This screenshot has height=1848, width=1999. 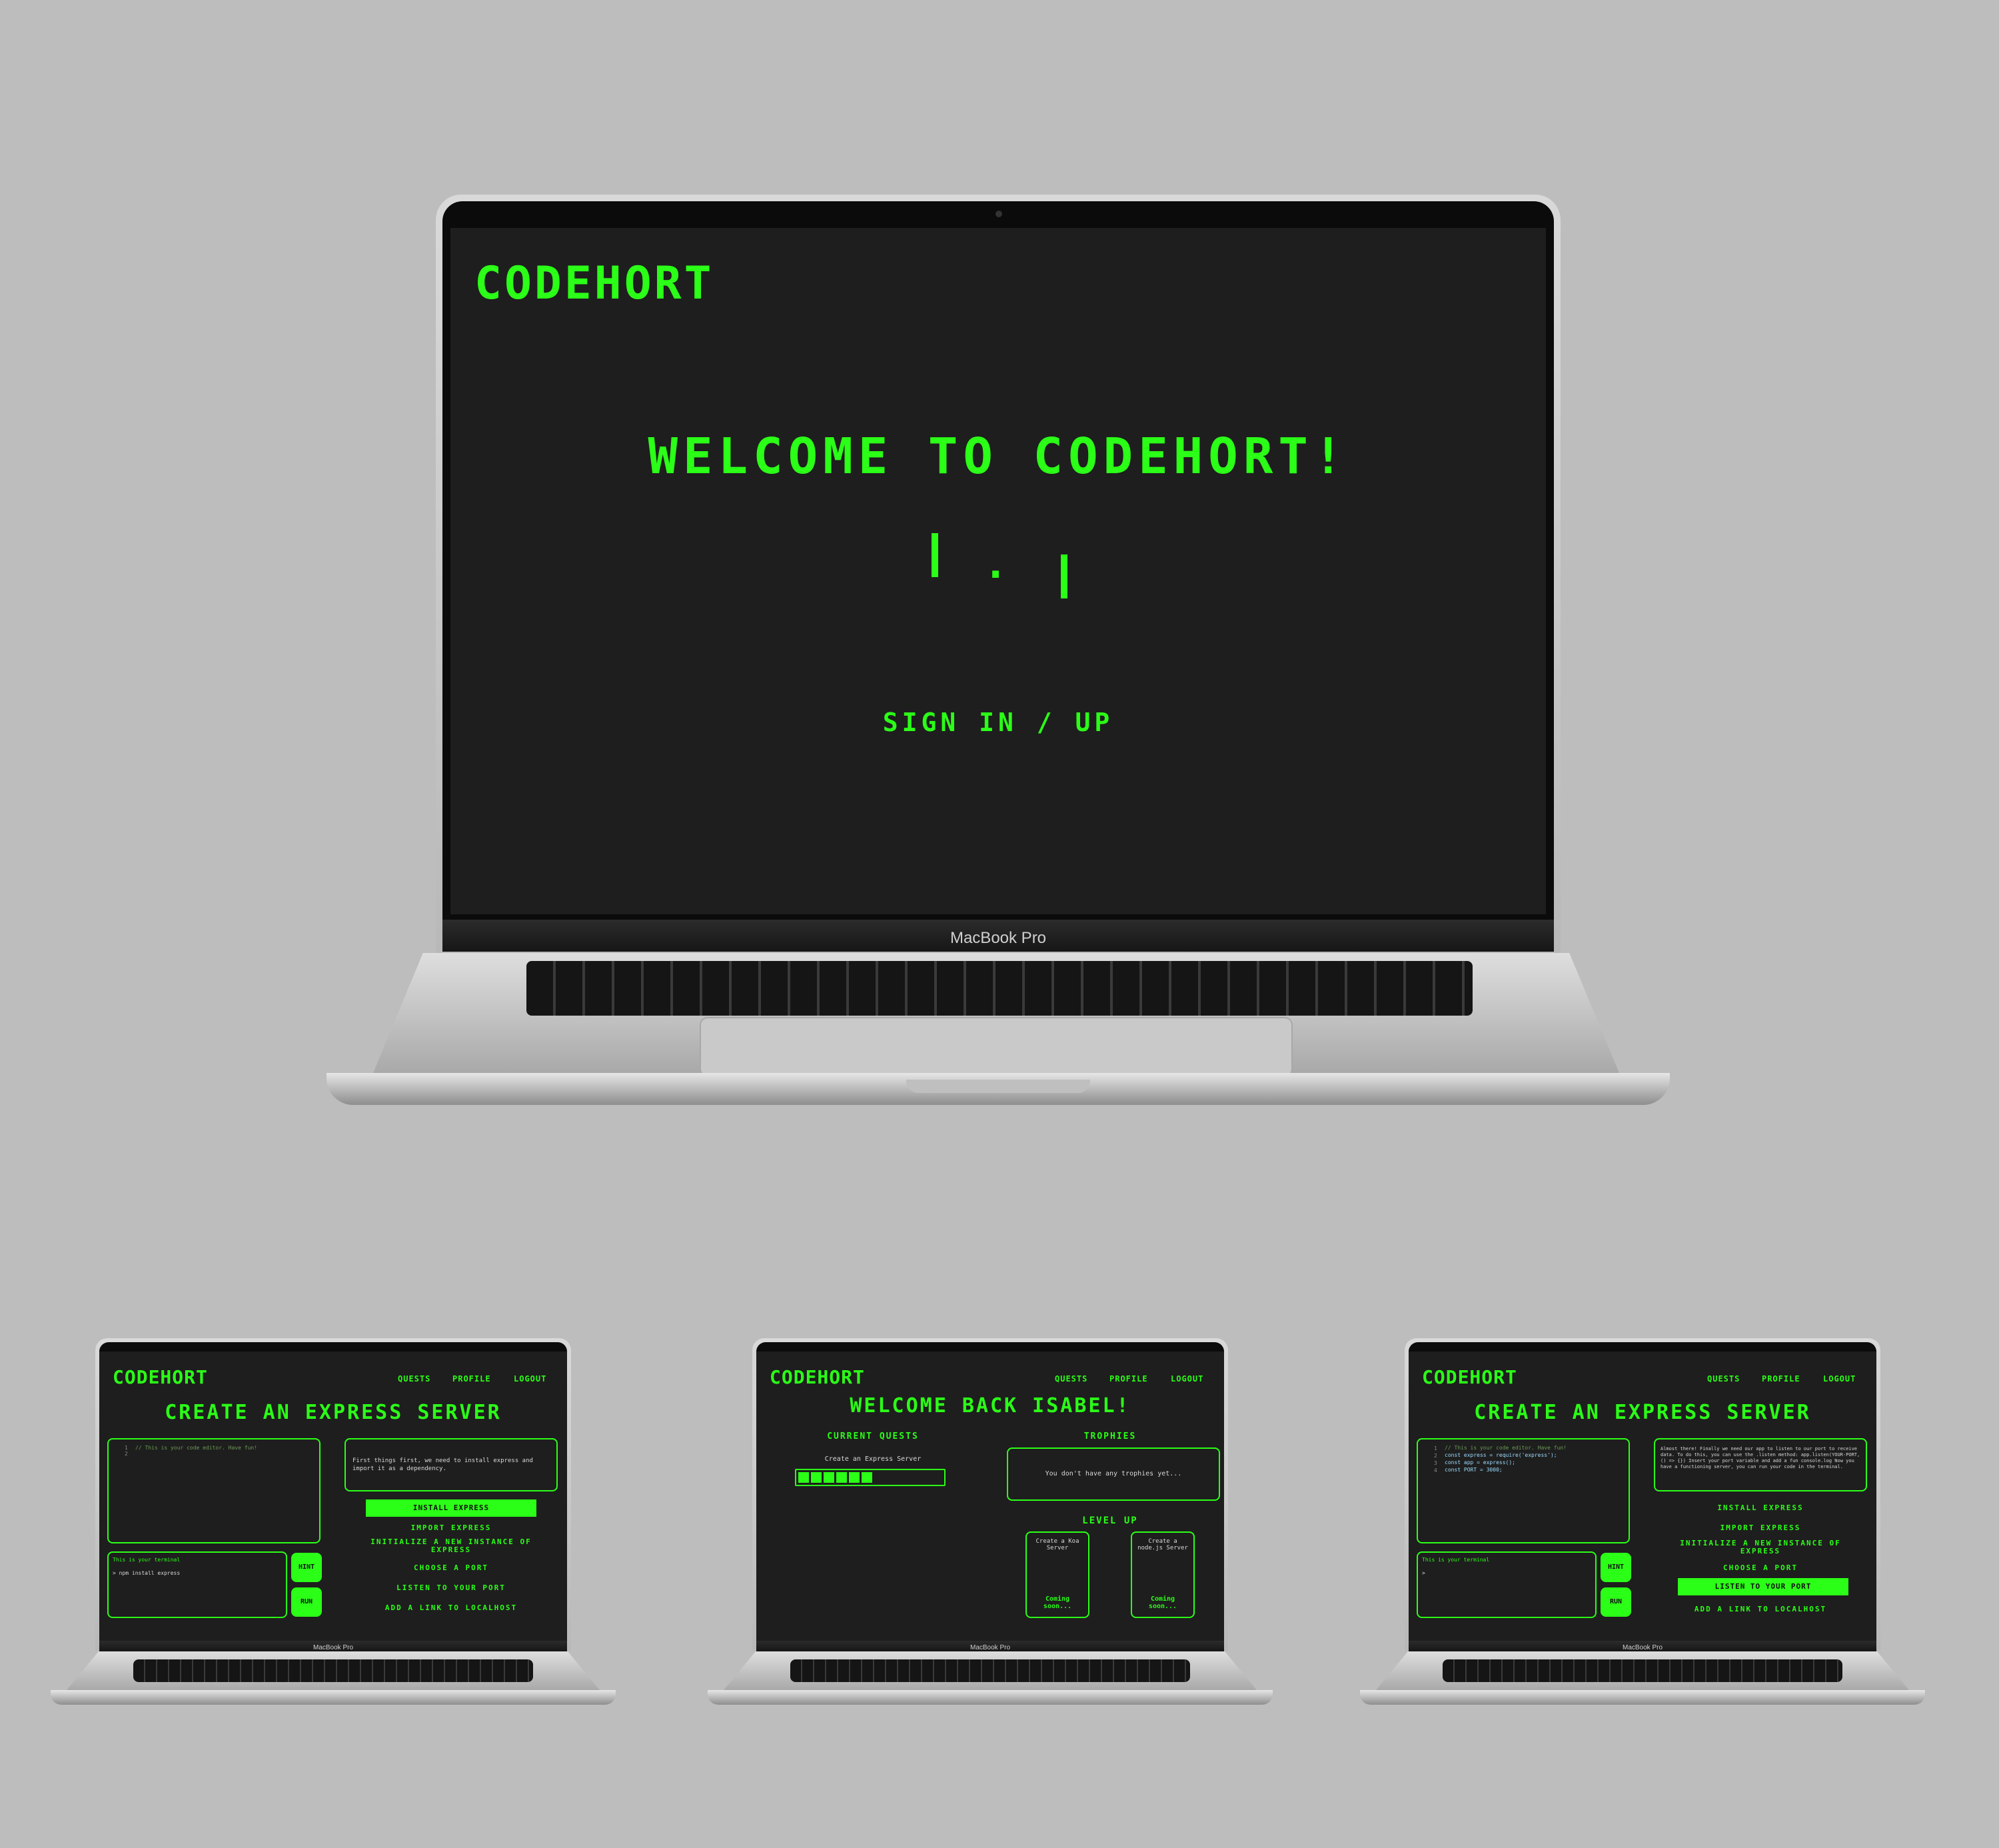 What do you see at coordinates (990, 1698) in the screenshot?
I see `laptop2-base` at bounding box center [990, 1698].